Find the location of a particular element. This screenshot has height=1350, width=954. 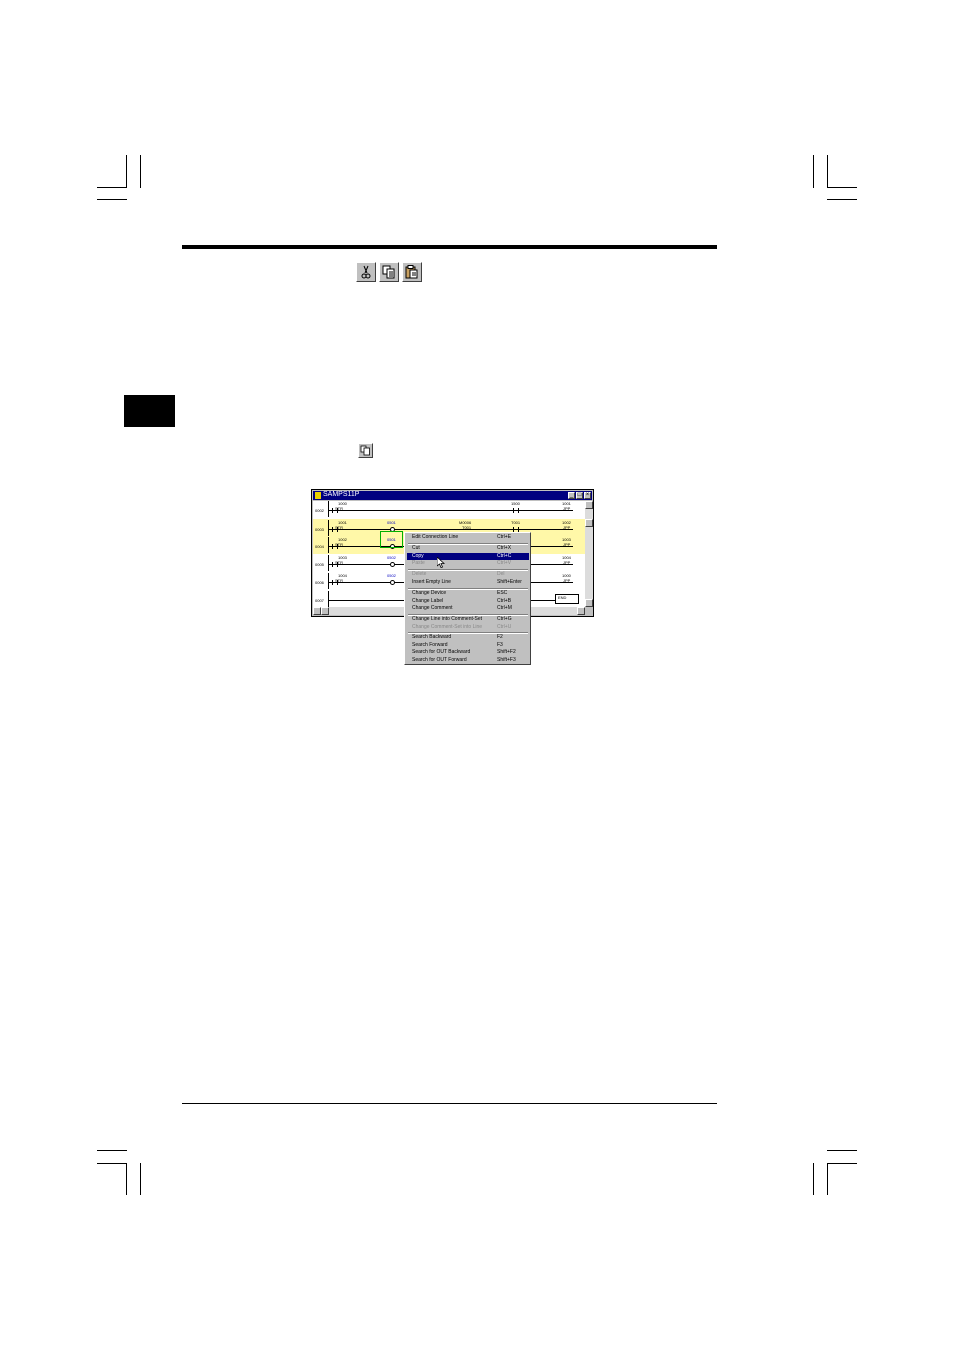

copy-button is located at coordinates (389, 272).